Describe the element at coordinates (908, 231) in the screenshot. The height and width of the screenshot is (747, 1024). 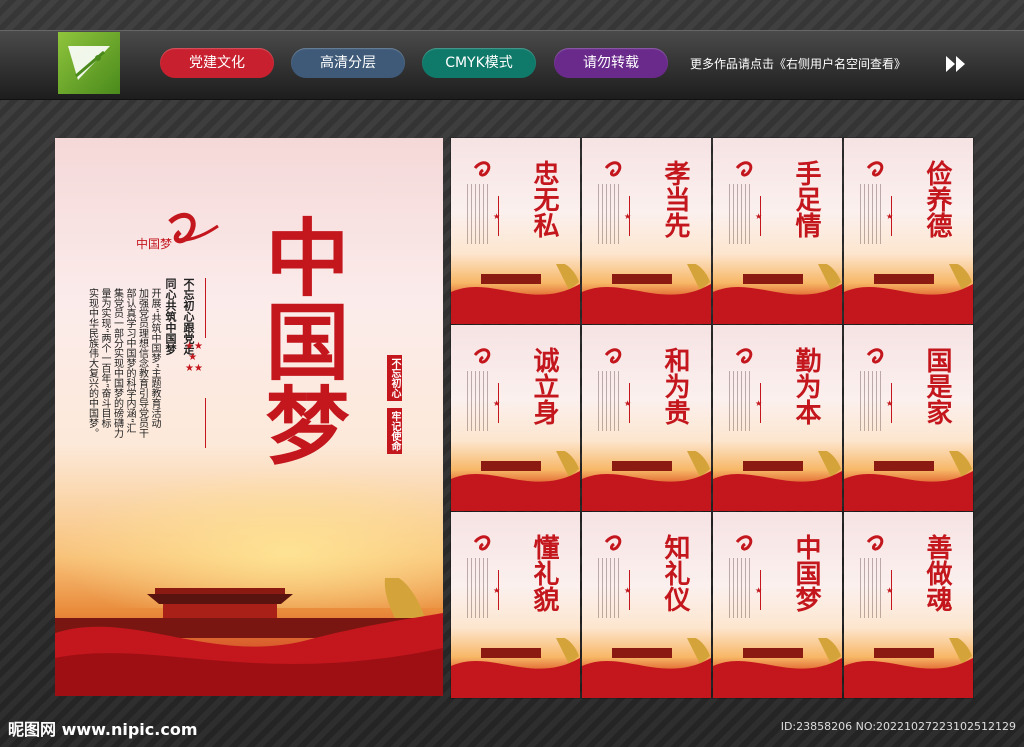
I see `card-4: ★ 俭养德` at that location.